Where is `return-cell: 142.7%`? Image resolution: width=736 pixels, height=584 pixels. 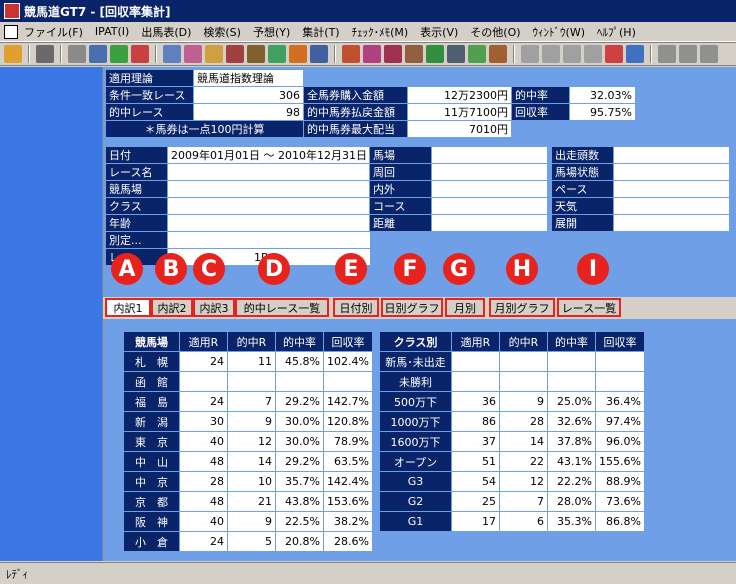 return-cell: 142.7% is located at coordinates (348, 401).